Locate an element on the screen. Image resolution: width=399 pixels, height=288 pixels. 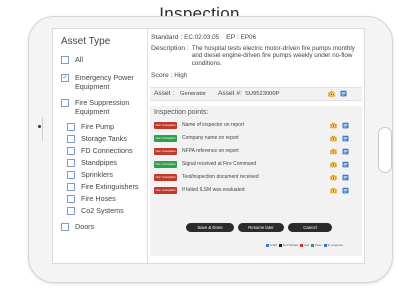
save-done-button: Save & Done is located at coordinates (210, 227).